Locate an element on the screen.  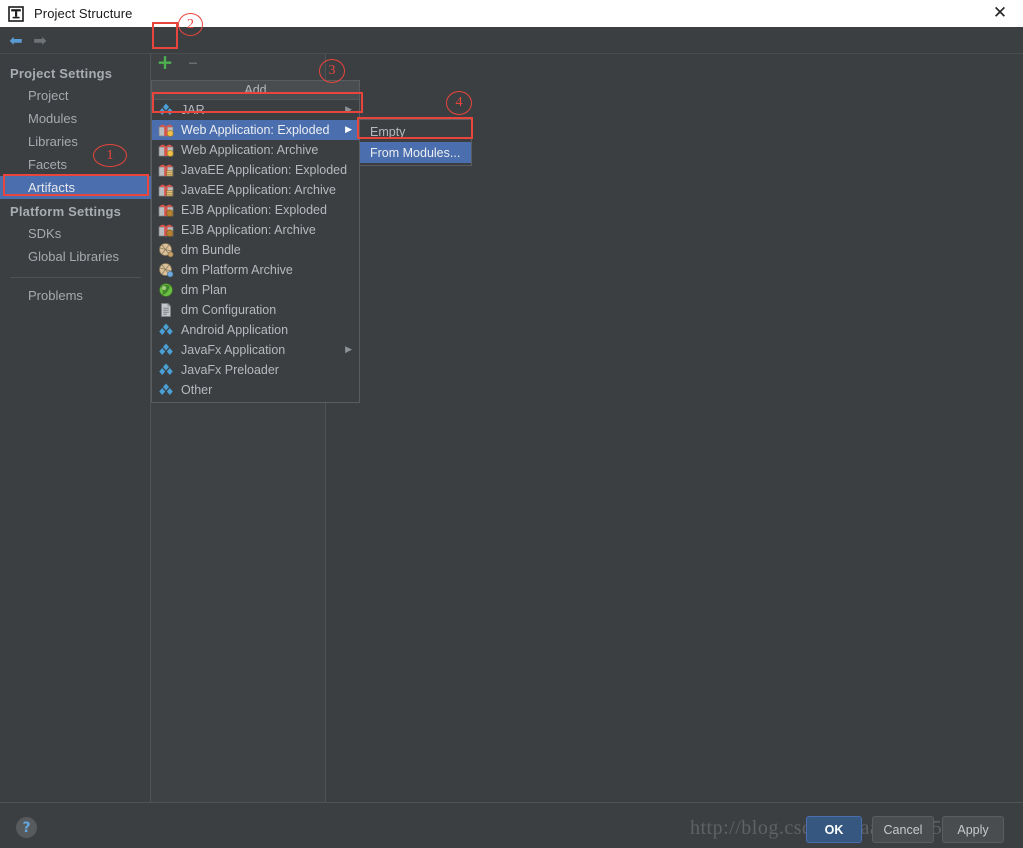
menu-item-label: dm Platform Archive is located at coordinates (237, 270).